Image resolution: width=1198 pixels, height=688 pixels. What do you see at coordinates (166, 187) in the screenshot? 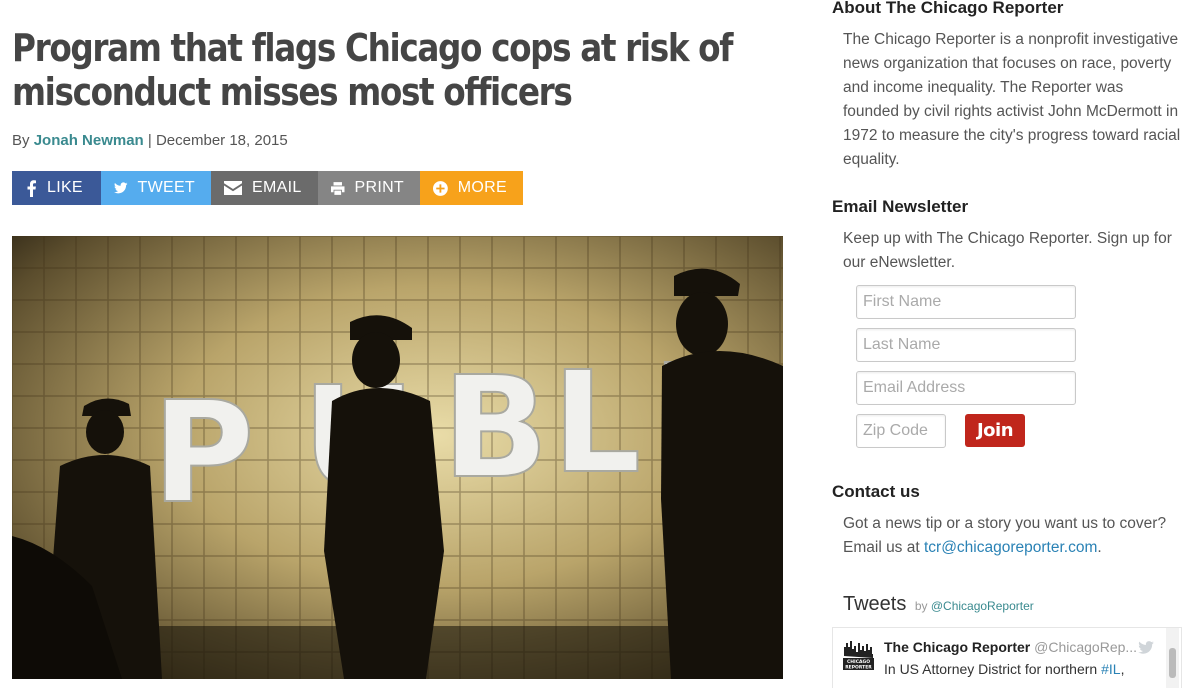
I see `tweet-label: TWEET` at bounding box center [166, 187].